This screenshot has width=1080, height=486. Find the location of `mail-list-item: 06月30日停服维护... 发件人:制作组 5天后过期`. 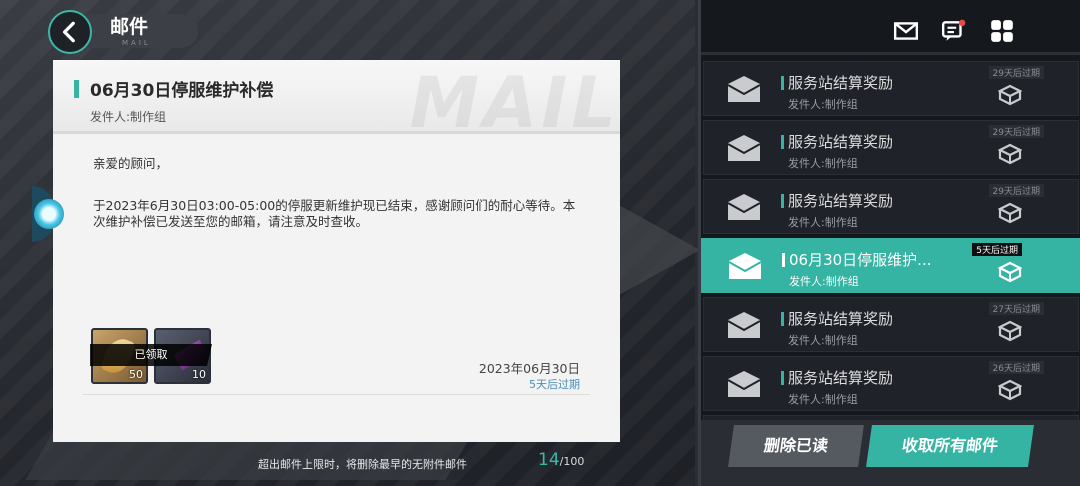

mail-list-item: 06月30日停服维护... 发件人:制作组 5天后过期 is located at coordinates (890, 265).